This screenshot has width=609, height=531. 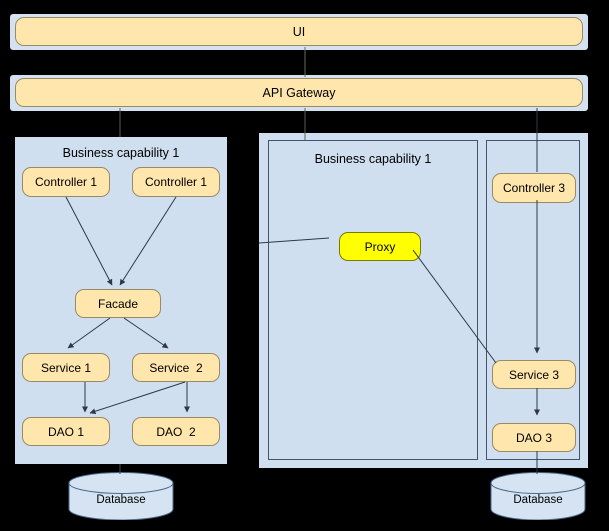 I want to click on node-service-3-label: Service 3, so click(x=534, y=374).